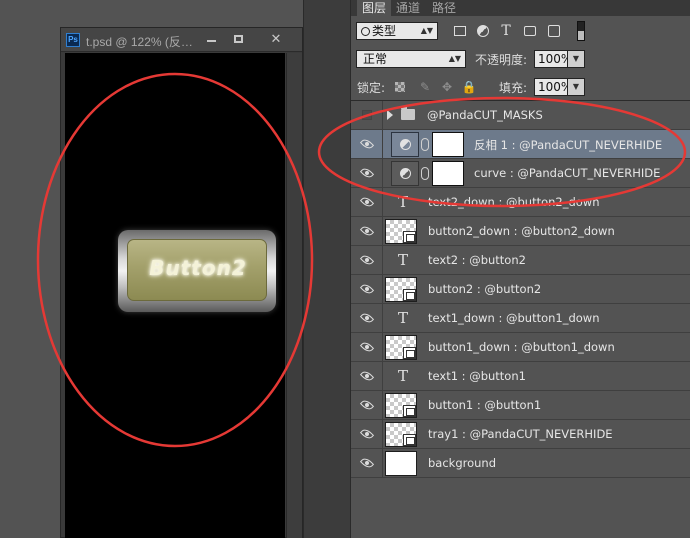 This screenshot has height=538, width=690. What do you see at coordinates (408, 8) in the screenshot?
I see `tab-channels: 通道` at bounding box center [408, 8].